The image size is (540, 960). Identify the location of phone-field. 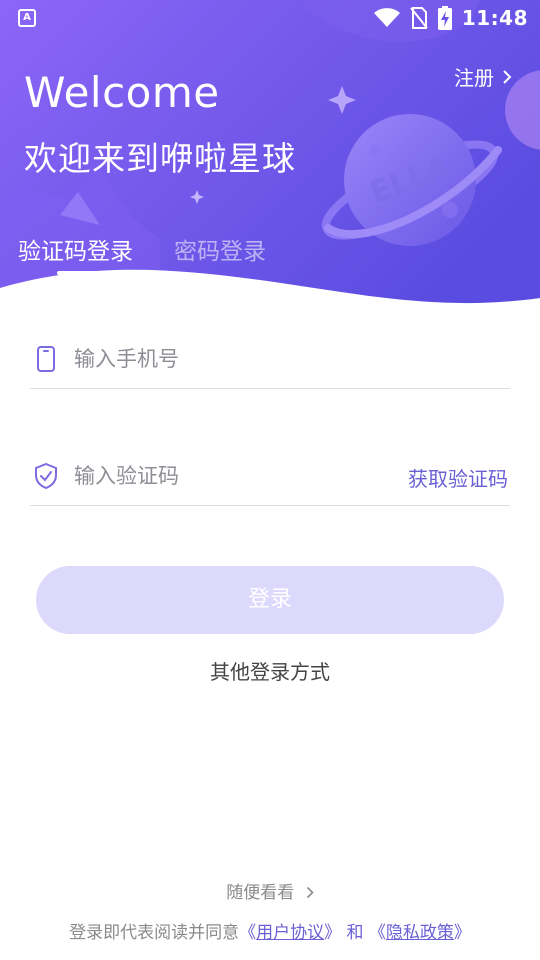
(270, 358).